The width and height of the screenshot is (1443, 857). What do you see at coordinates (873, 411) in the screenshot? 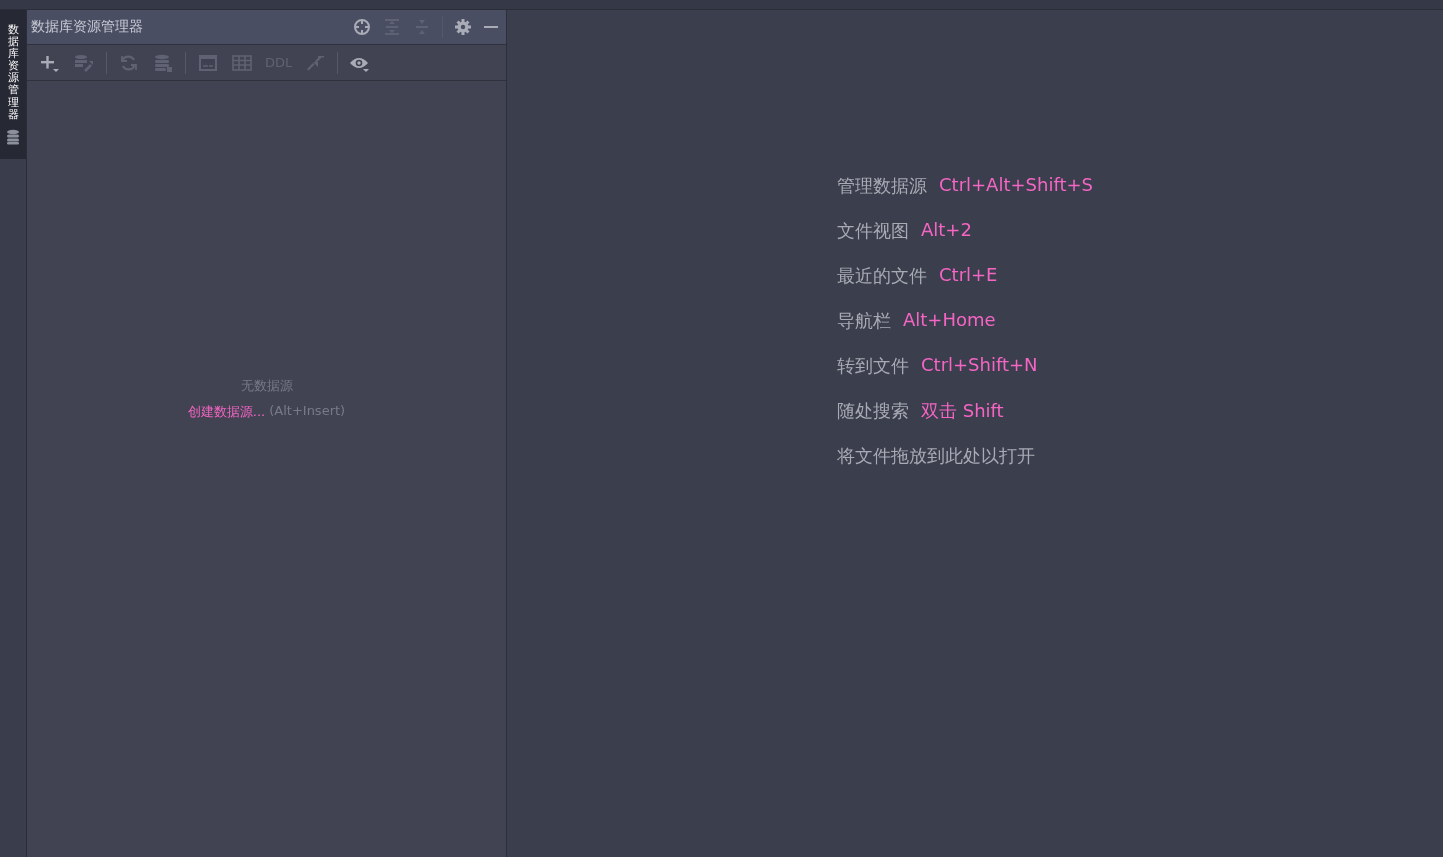
I see `hint-label: 随处搜索` at bounding box center [873, 411].